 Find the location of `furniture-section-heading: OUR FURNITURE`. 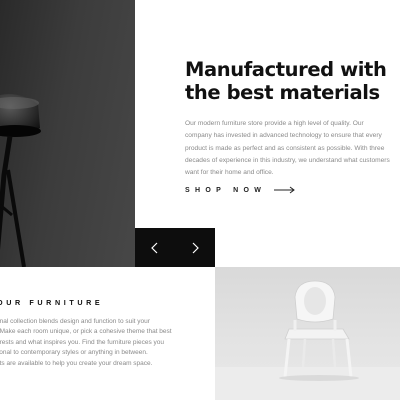

furniture-section-heading: OUR FURNITURE is located at coordinates (52, 302).